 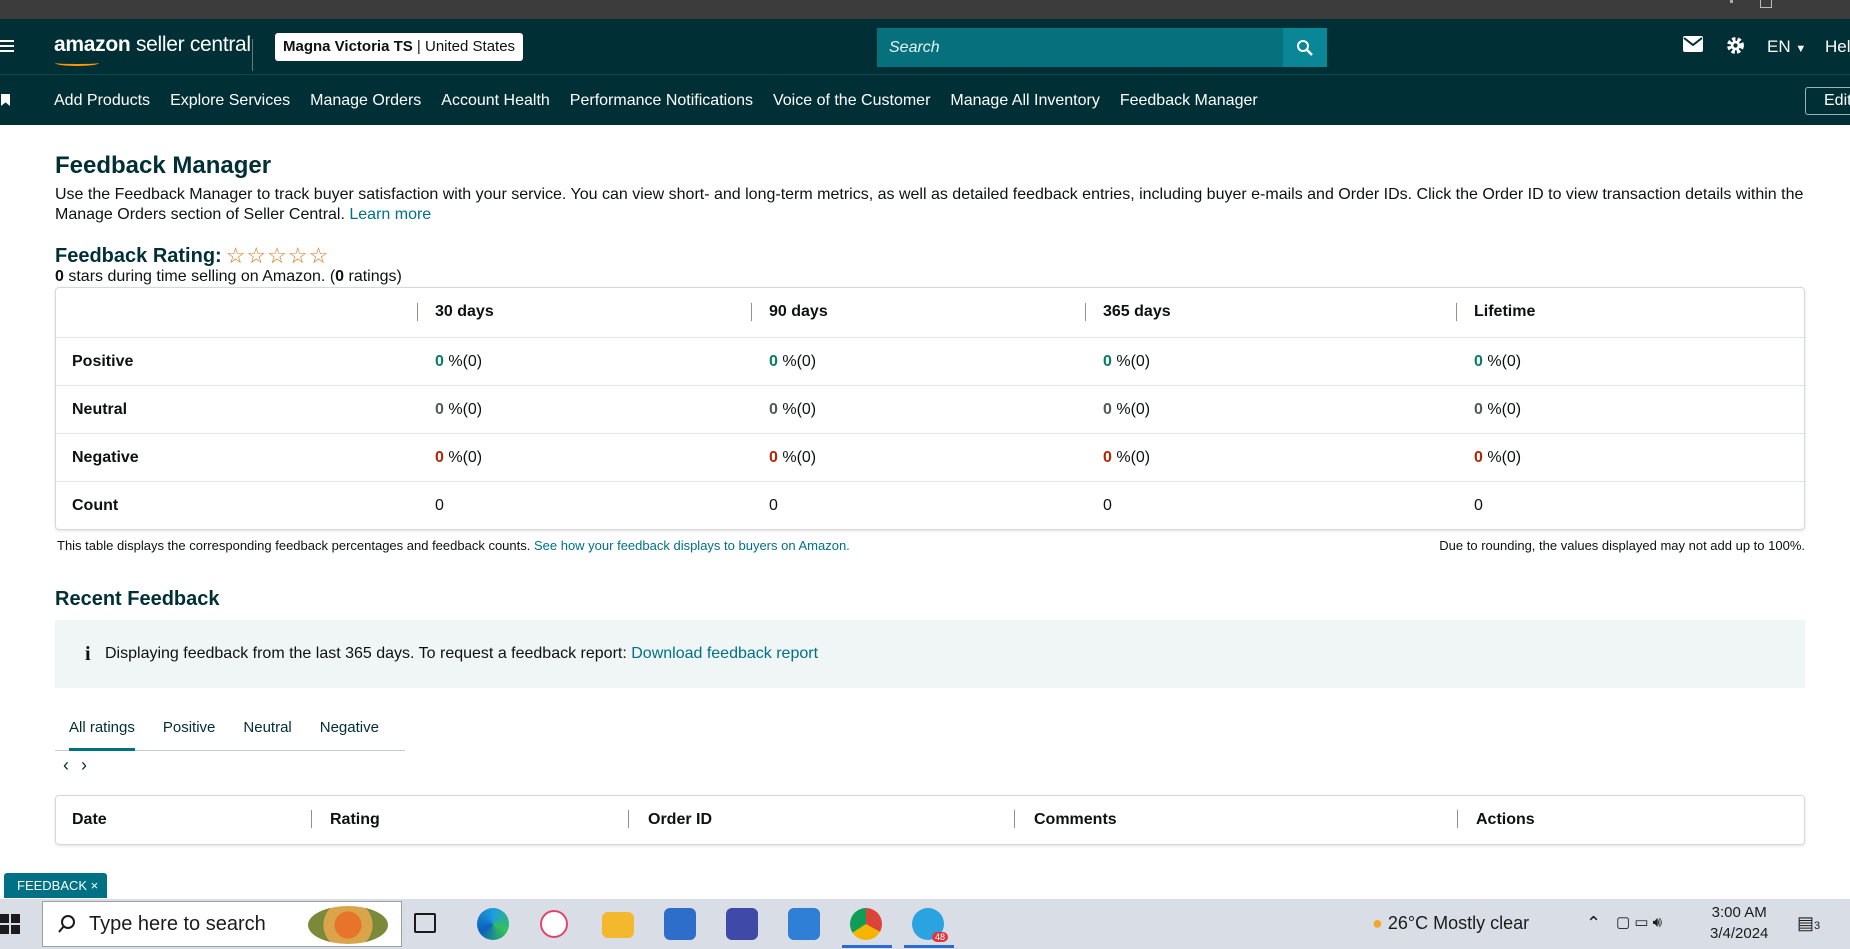 What do you see at coordinates (222, 924) in the screenshot?
I see `taskbar-search-input: Type here to search` at bounding box center [222, 924].